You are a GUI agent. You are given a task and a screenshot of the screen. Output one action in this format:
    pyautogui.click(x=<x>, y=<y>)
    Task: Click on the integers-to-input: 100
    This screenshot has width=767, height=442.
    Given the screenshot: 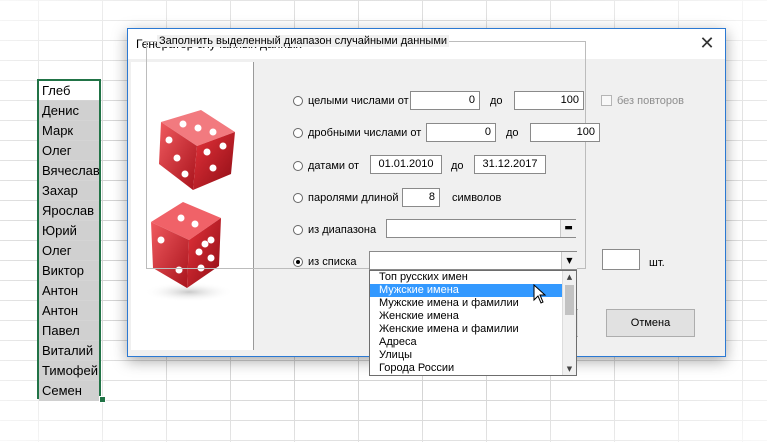 What is the action you would take?
    pyautogui.click(x=549, y=100)
    